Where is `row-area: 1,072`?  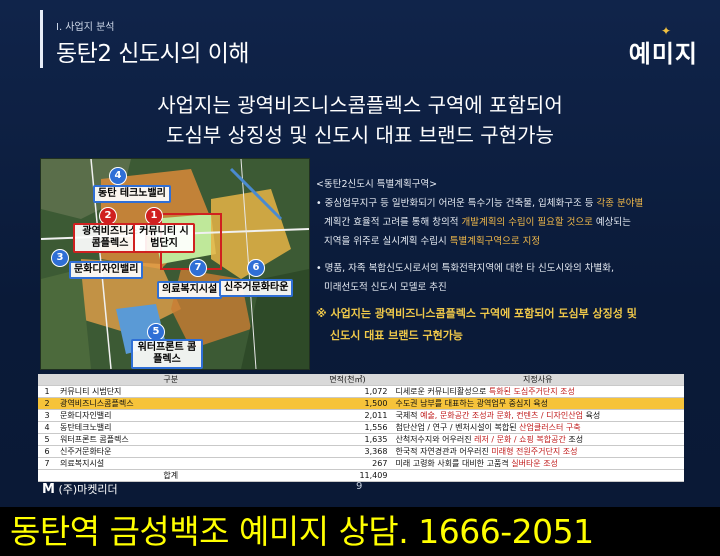
row-area: 1,072 is located at coordinates (347, 391).